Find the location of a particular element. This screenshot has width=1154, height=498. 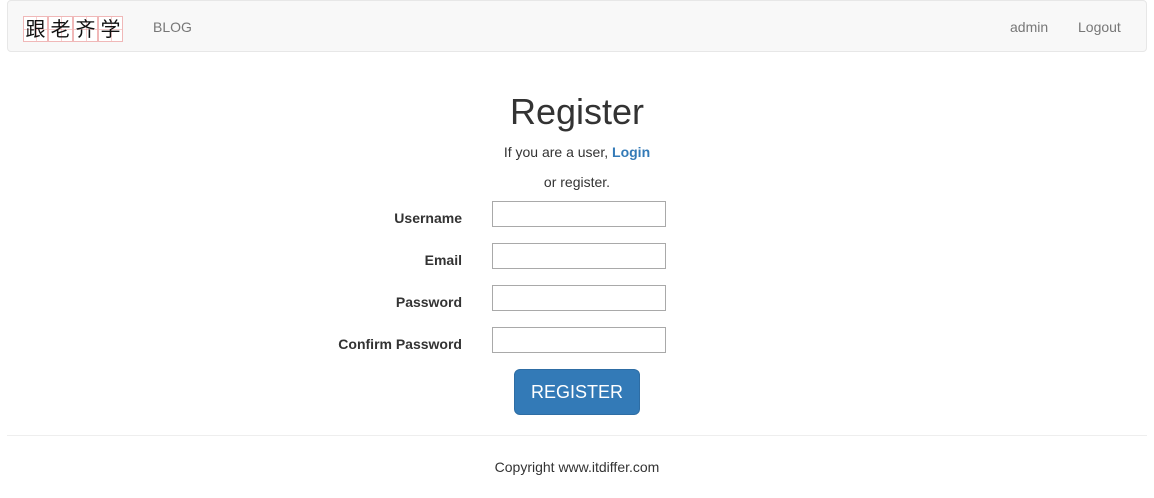

top-navbar: 跟 老 齐 学 BLOG admin Logout is located at coordinates (577, 26).